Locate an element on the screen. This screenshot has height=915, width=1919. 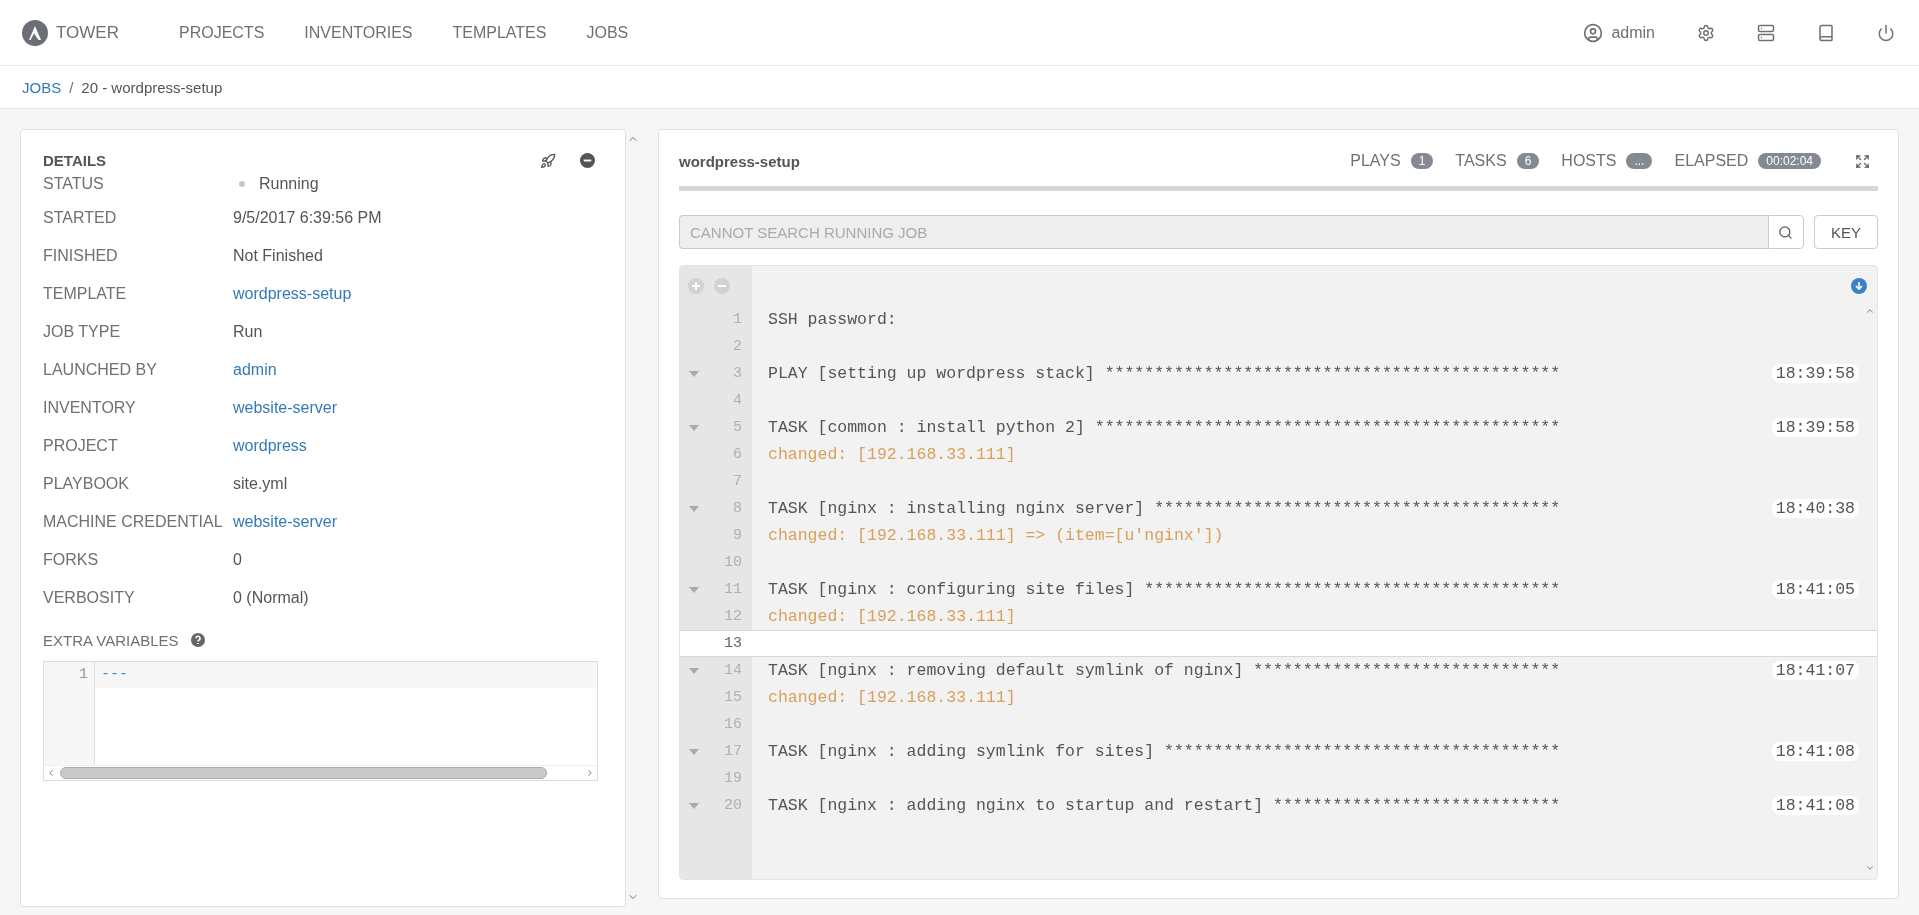
count-badge: 00:02:04 is located at coordinates (1789, 161).